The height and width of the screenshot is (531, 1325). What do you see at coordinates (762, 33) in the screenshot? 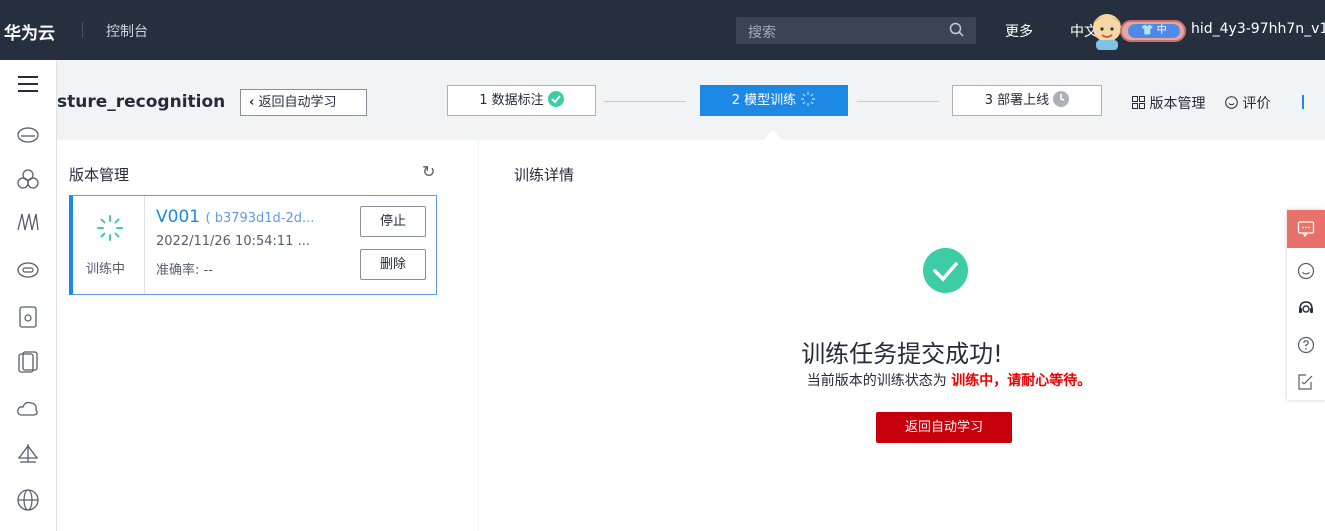
I see `search-placeholder: 搜索` at bounding box center [762, 33].